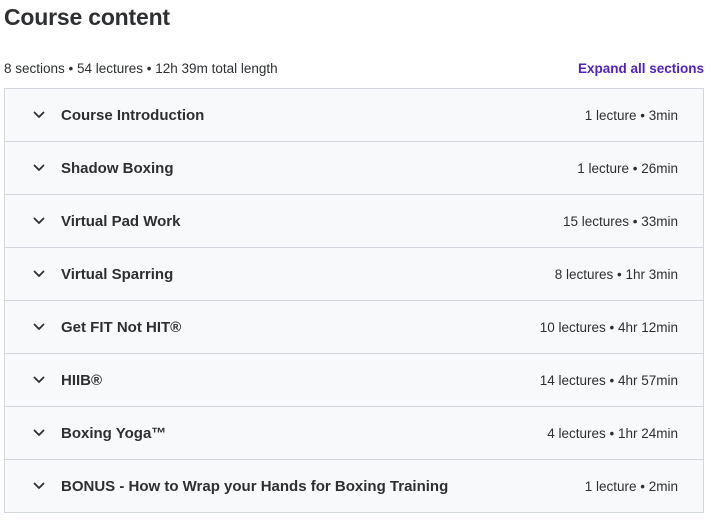  Describe the element at coordinates (354, 274) in the screenshot. I see `section-row-virtual-sparring: Virtual Sparring 8 lectures • 1hr 3min` at that location.